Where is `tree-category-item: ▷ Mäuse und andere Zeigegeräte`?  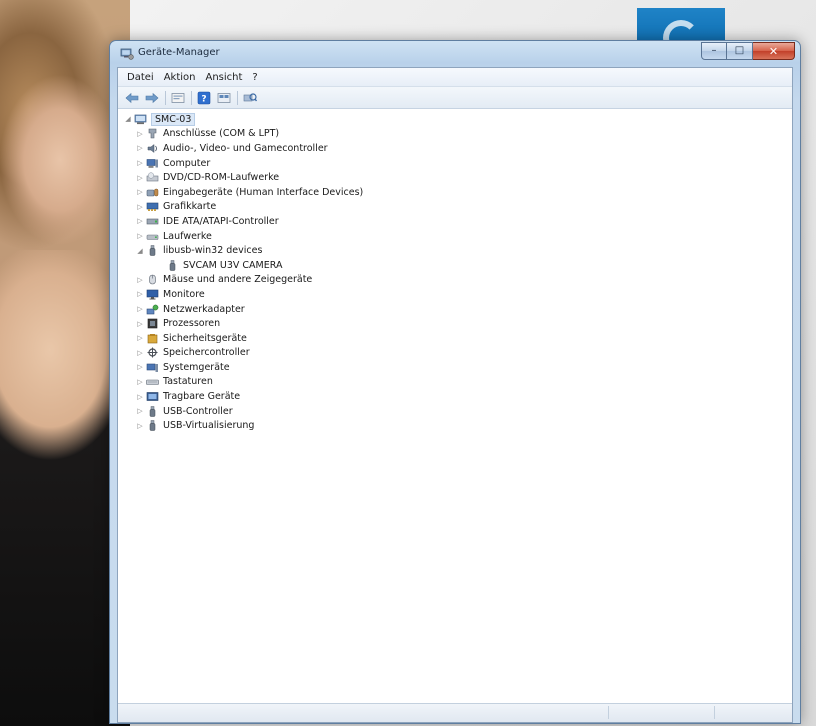
tree-category-item: ▷ Mäuse und andere Zeigegeräte is located at coordinates (455, 280).